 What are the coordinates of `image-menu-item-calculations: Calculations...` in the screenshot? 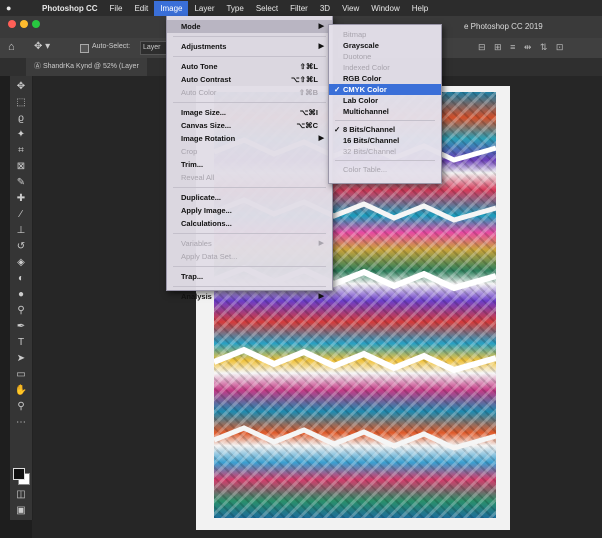 It's located at (249, 223).